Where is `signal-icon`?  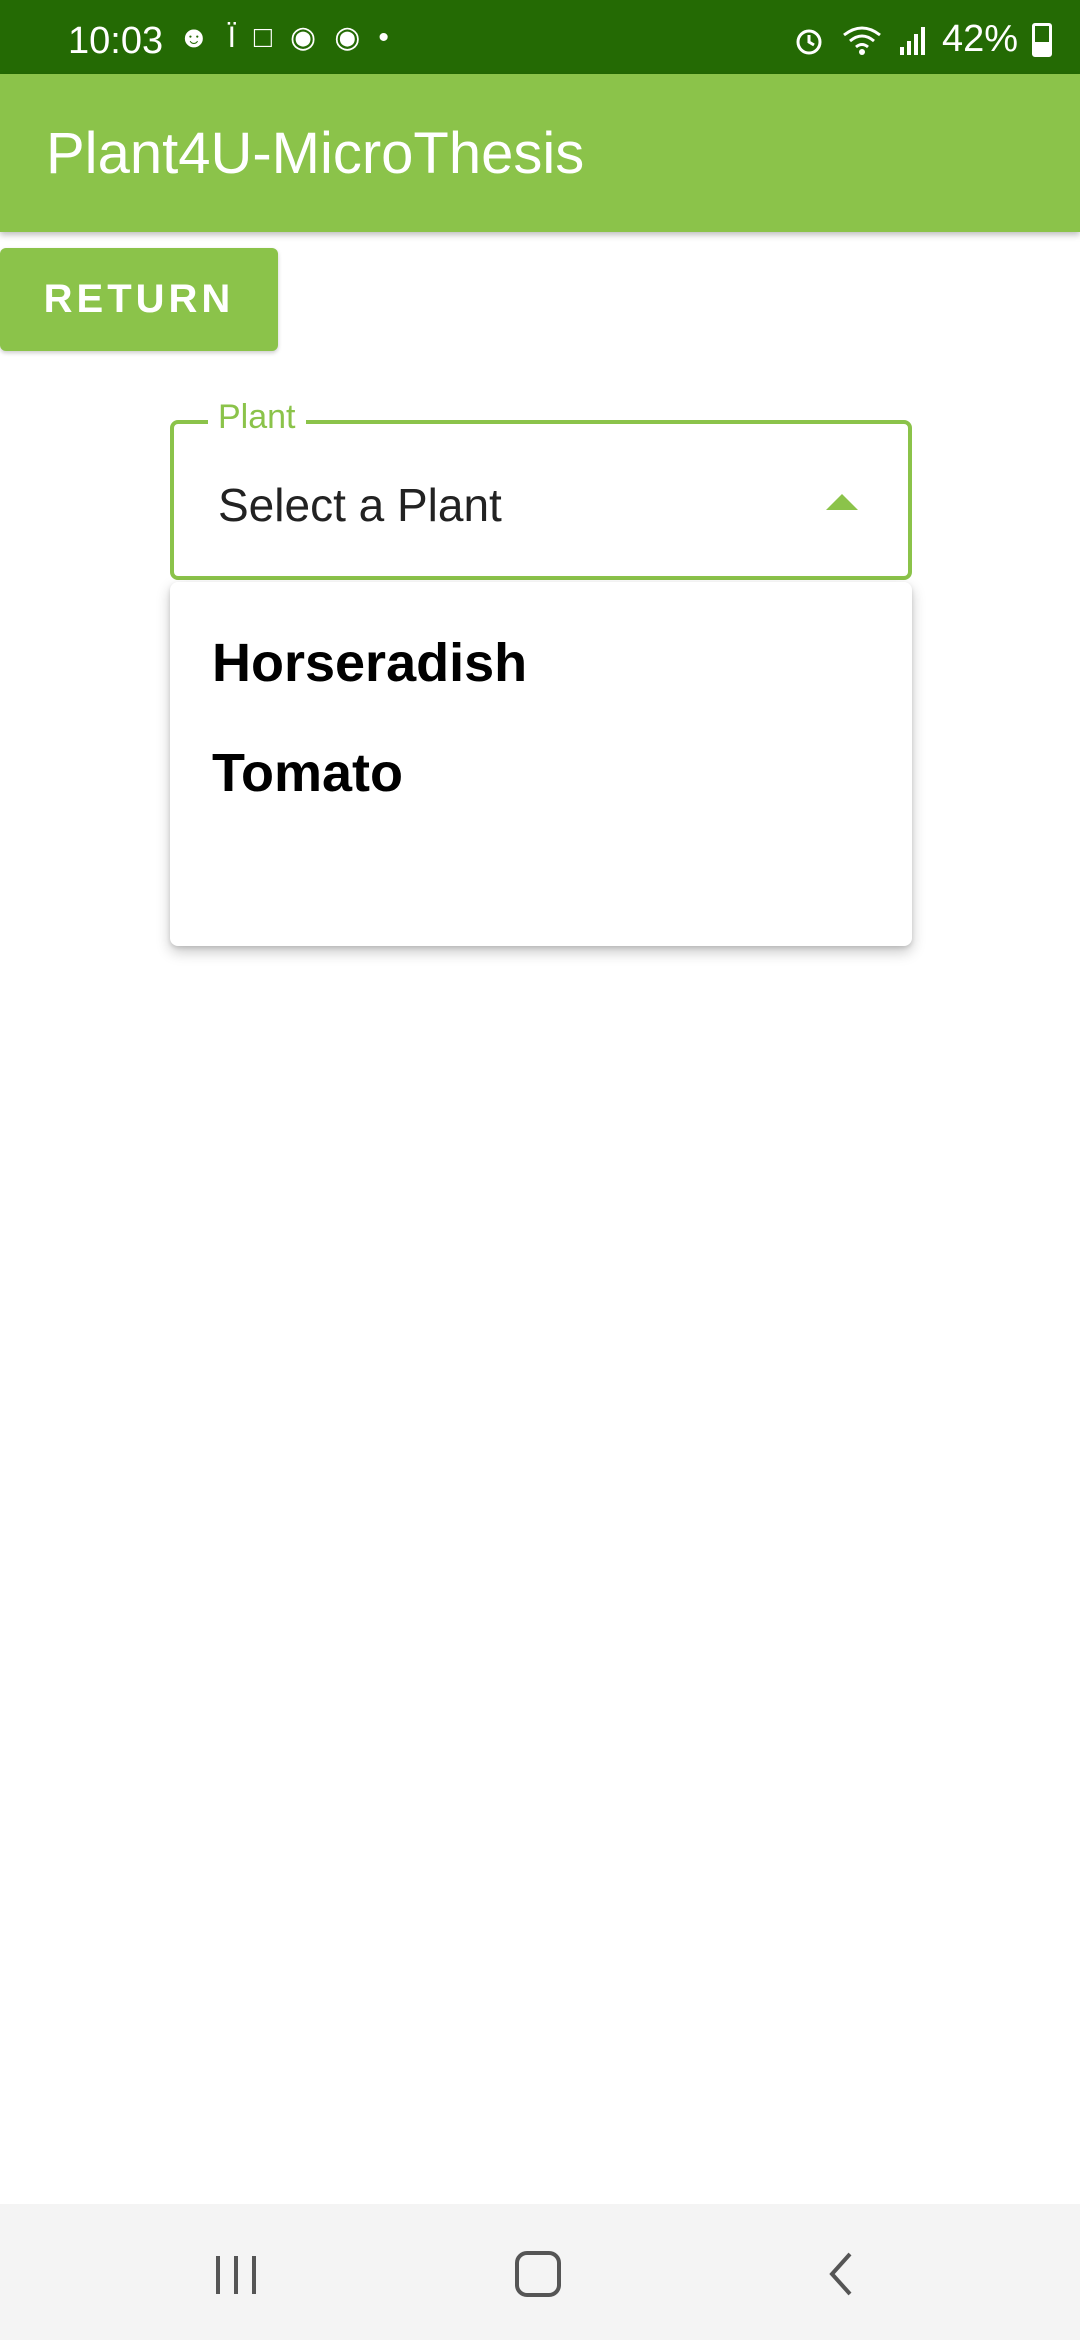
signal-icon is located at coordinates (912, 40).